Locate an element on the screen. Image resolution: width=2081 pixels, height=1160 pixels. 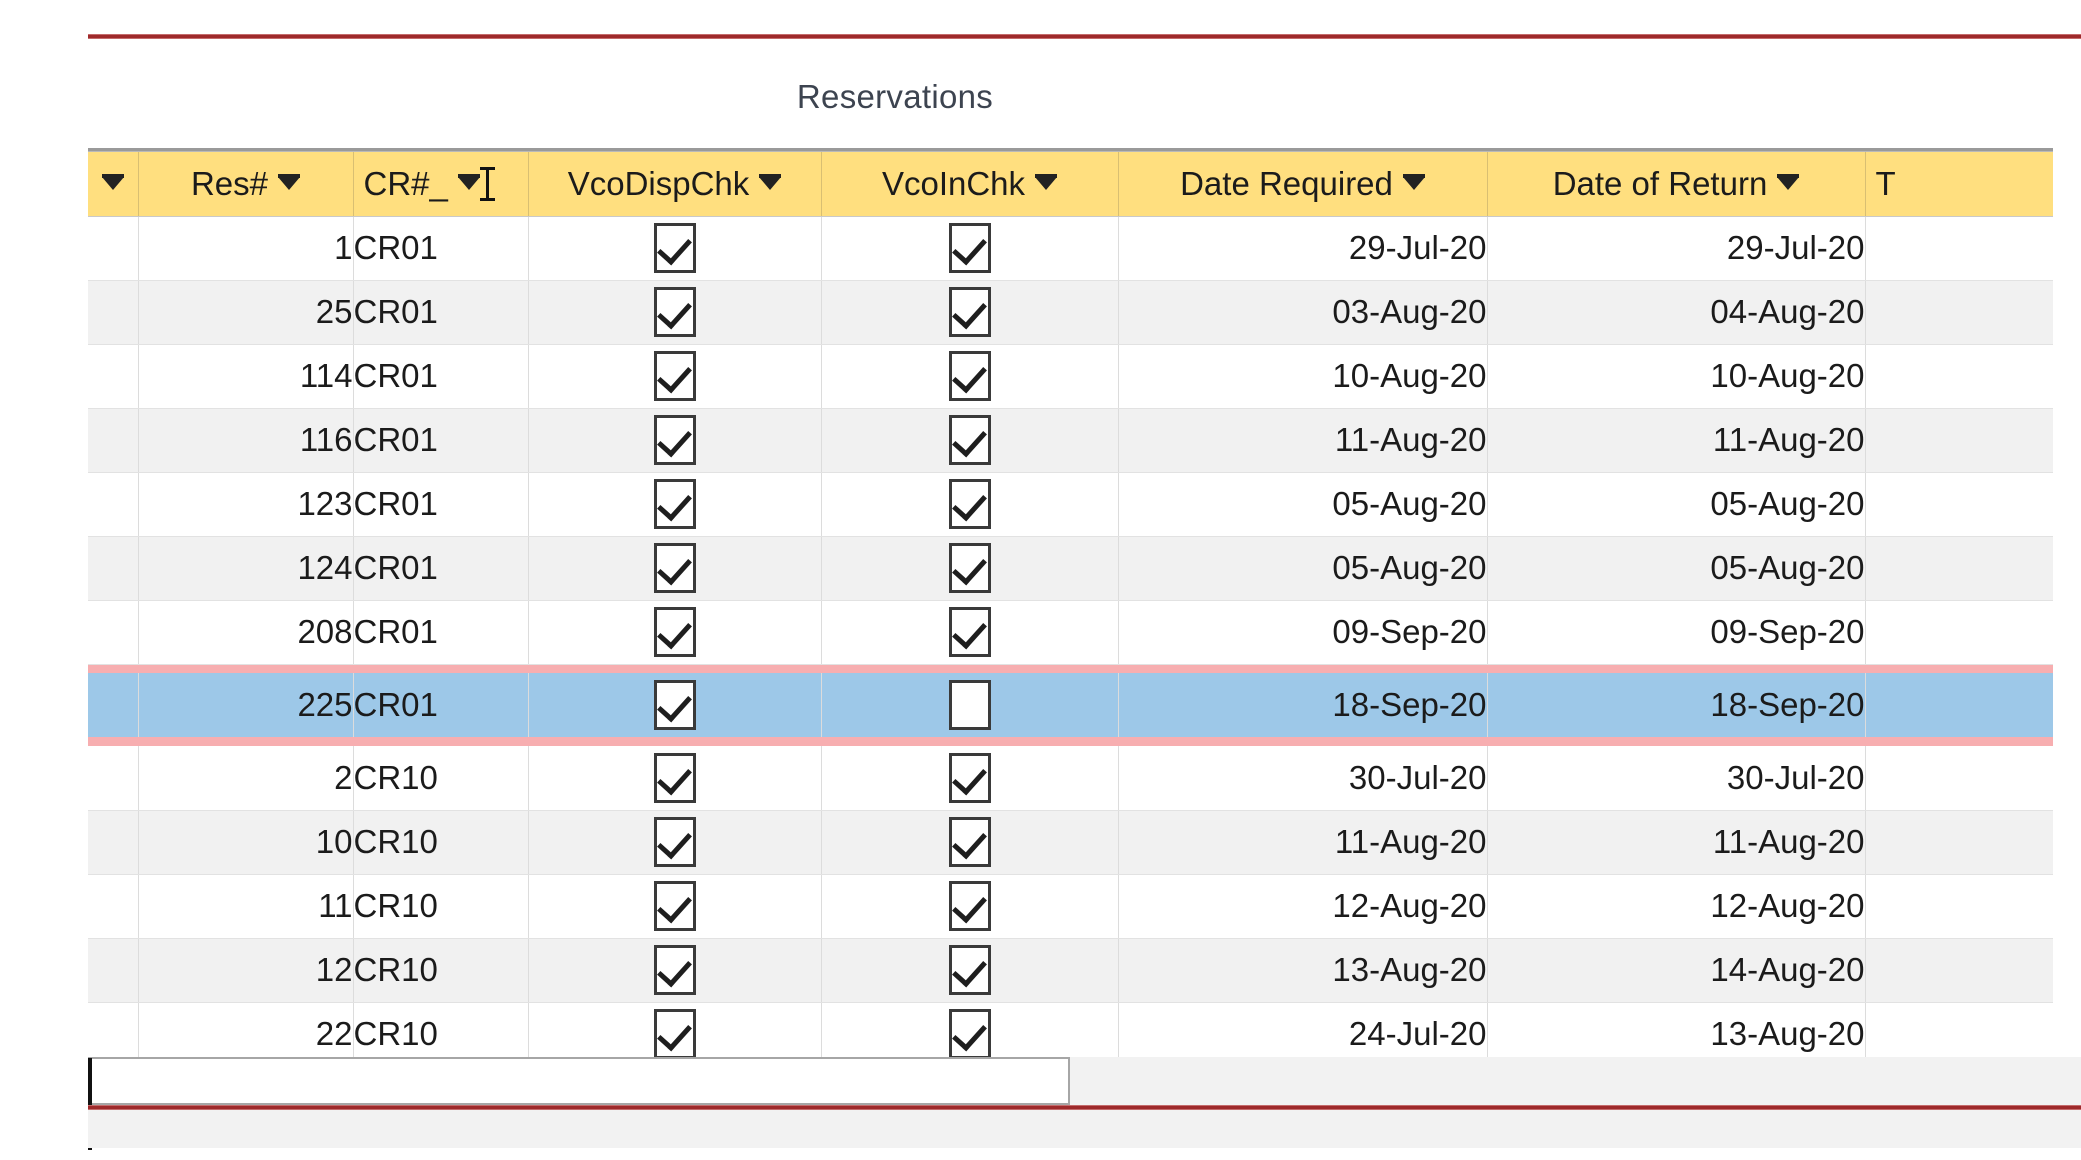
table-row: 2 CR10 30-Jul-20 30-Jul-20 is located at coordinates (1070, 778).